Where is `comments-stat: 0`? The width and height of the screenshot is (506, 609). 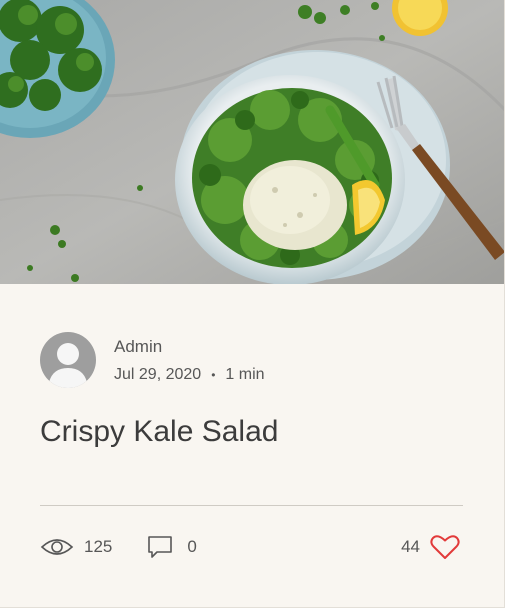 comments-stat: 0 is located at coordinates (172, 547).